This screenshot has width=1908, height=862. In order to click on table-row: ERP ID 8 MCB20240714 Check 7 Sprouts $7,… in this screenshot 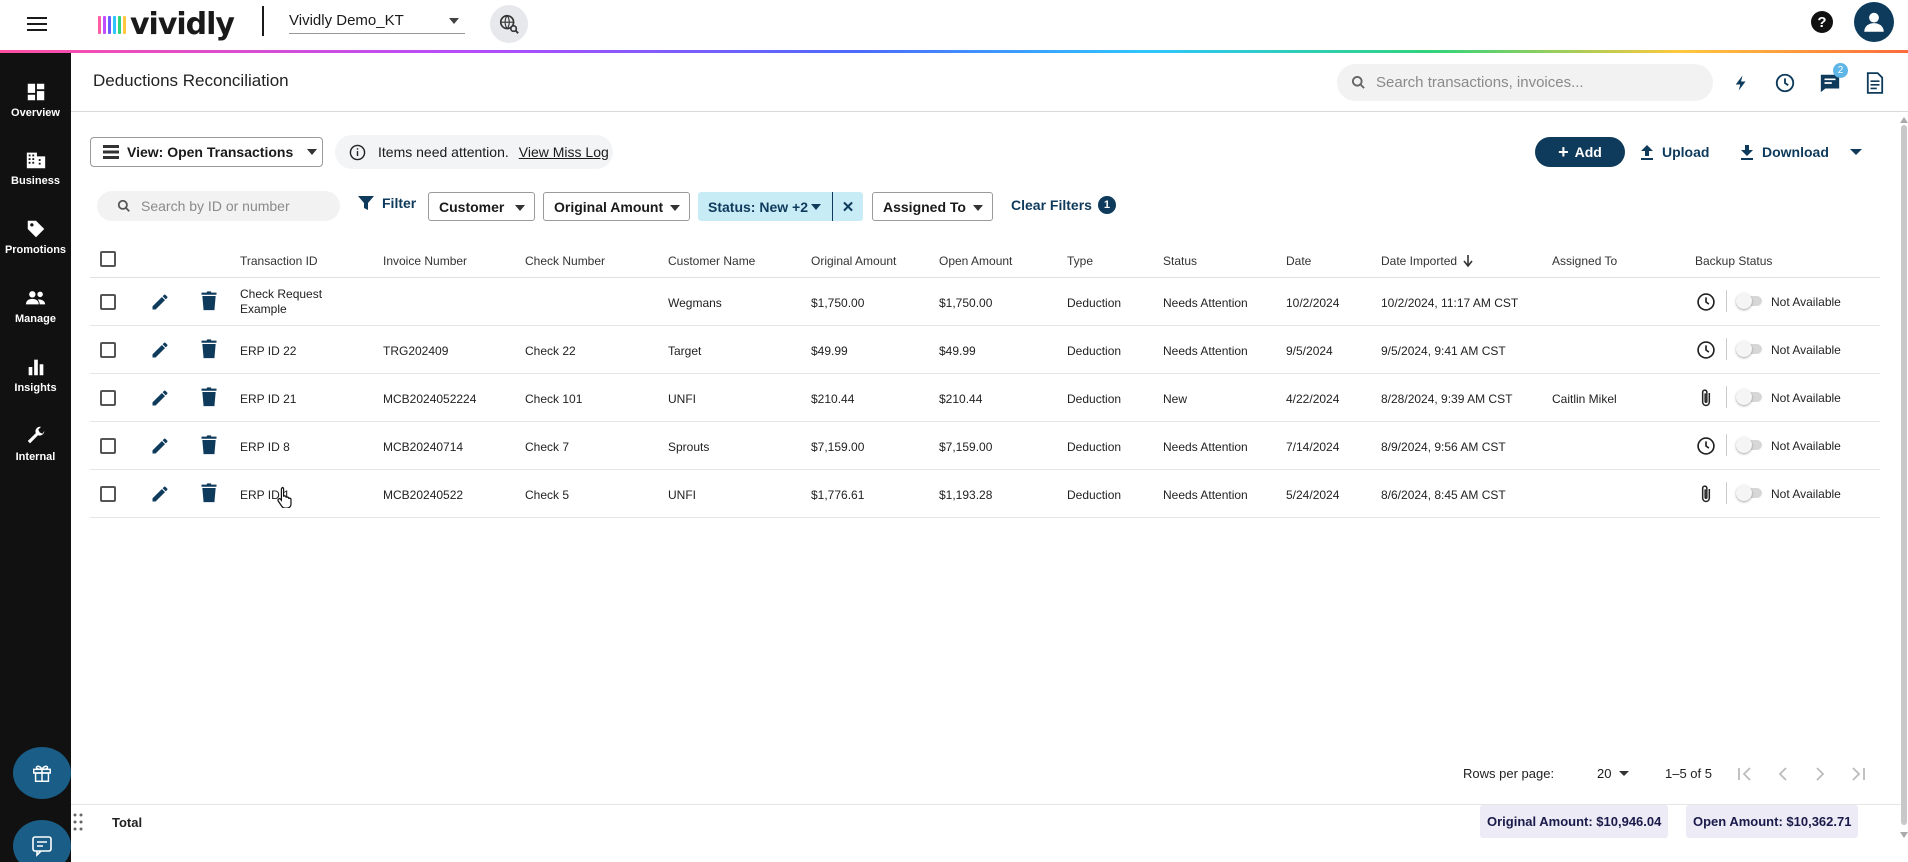, I will do `click(985, 446)`.